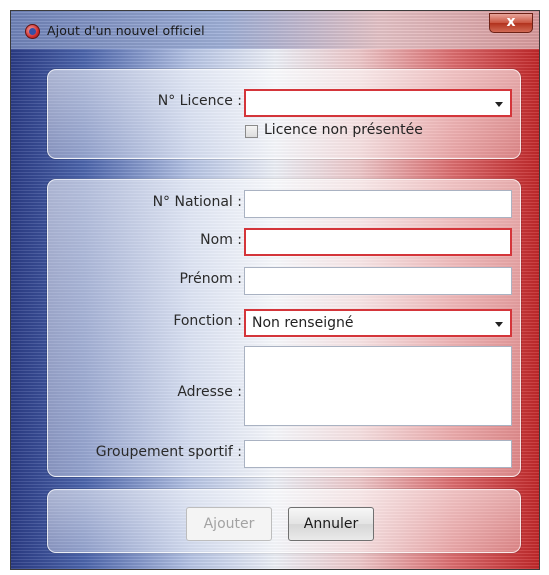 This screenshot has height=575, width=549. What do you see at coordinates (511, 23) in the screenshot?
I see `close-button: x` at bounding box center [511, 23].